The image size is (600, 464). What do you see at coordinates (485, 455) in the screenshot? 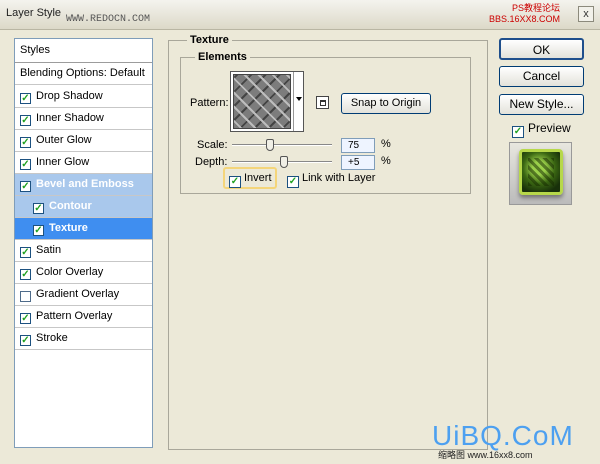
I see `watermark-sub: 缩略图 www.16xx8.com` at bounding box center [485, 455].